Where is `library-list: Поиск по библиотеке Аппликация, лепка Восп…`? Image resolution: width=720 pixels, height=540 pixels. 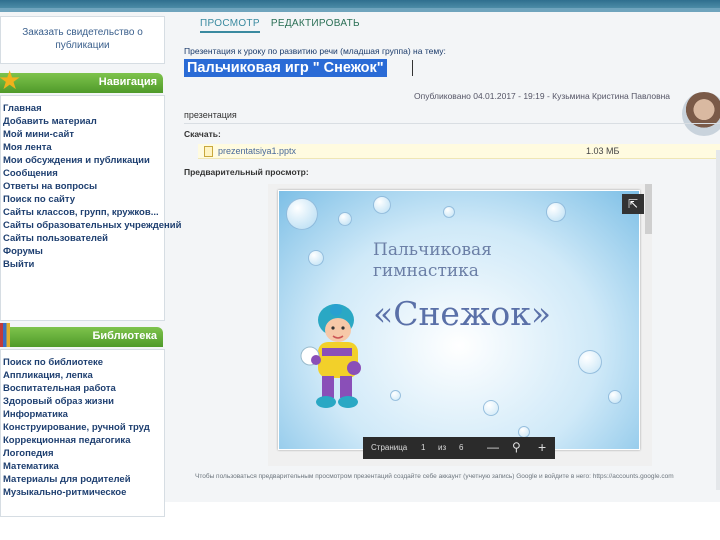 library-list: Поиск по библиотеке Аппликация, лепка Восп… is located at coordinates (82, 433).